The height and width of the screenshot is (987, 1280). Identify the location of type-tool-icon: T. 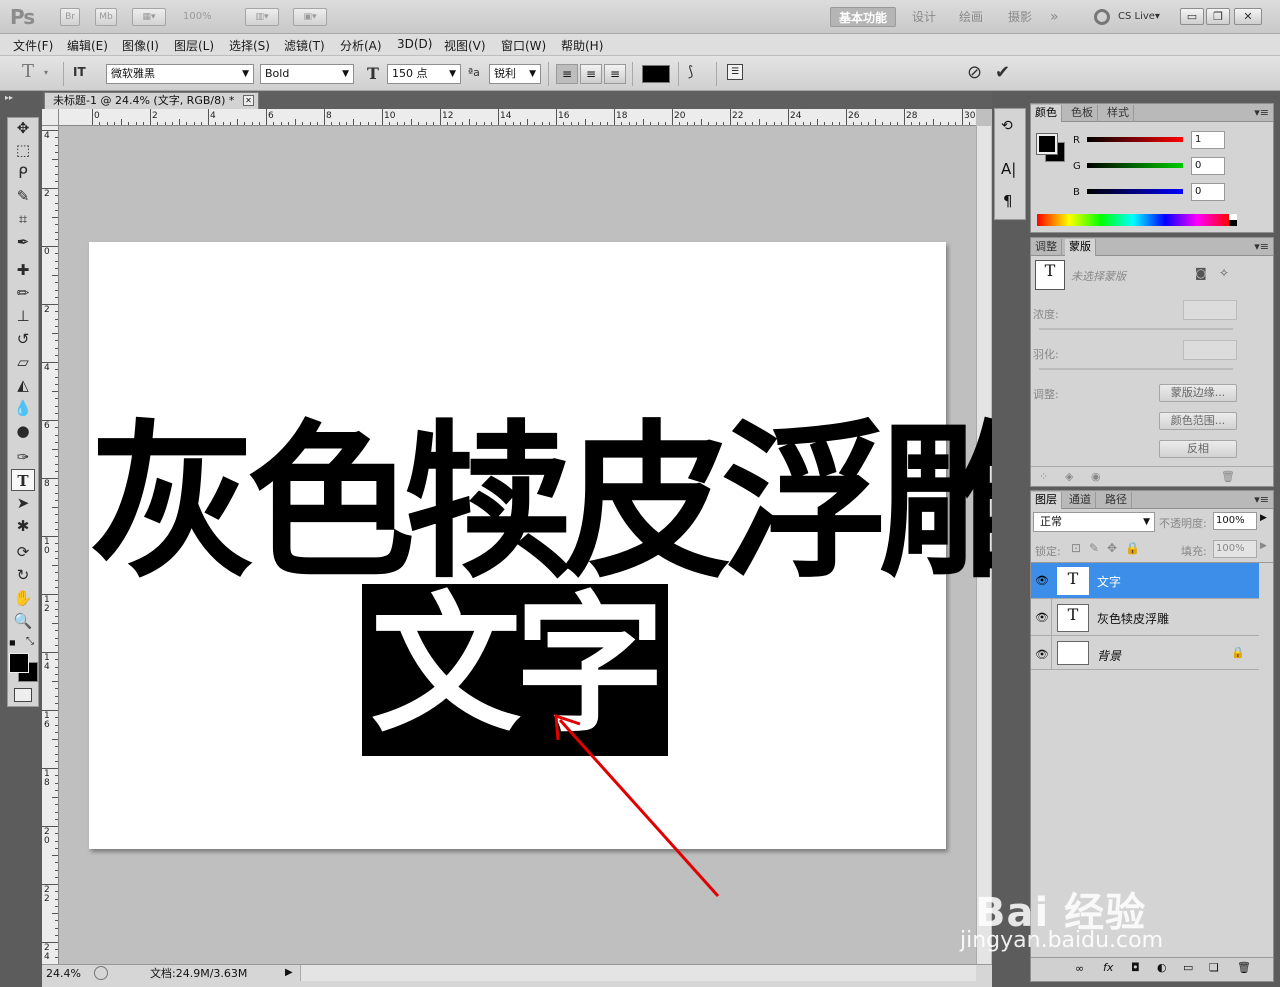
(23, 480).